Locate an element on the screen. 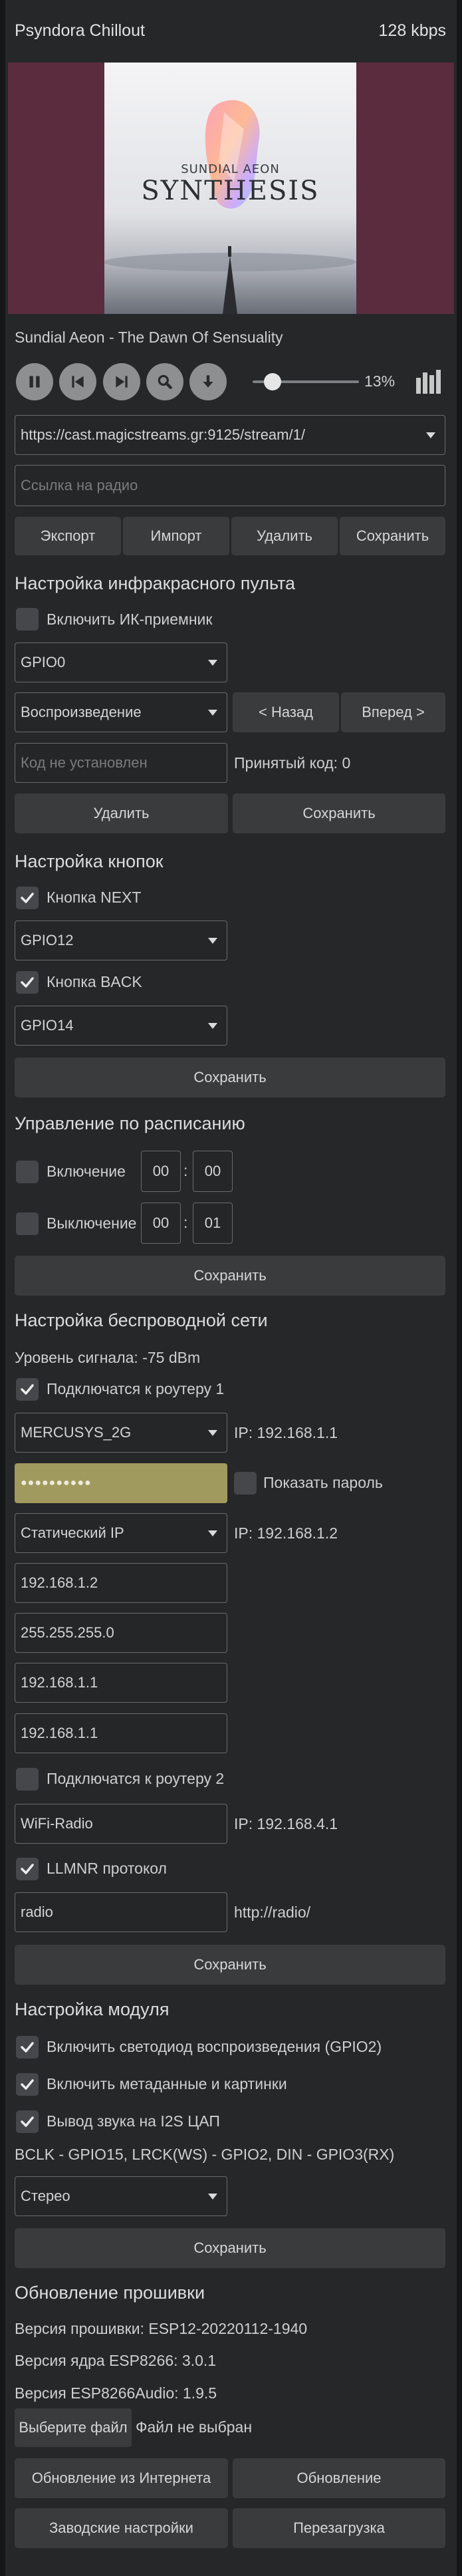 This screenshot has height=2576, width=462. back-gpio-select: GPIO14 is located at coordinates (121, 1026).